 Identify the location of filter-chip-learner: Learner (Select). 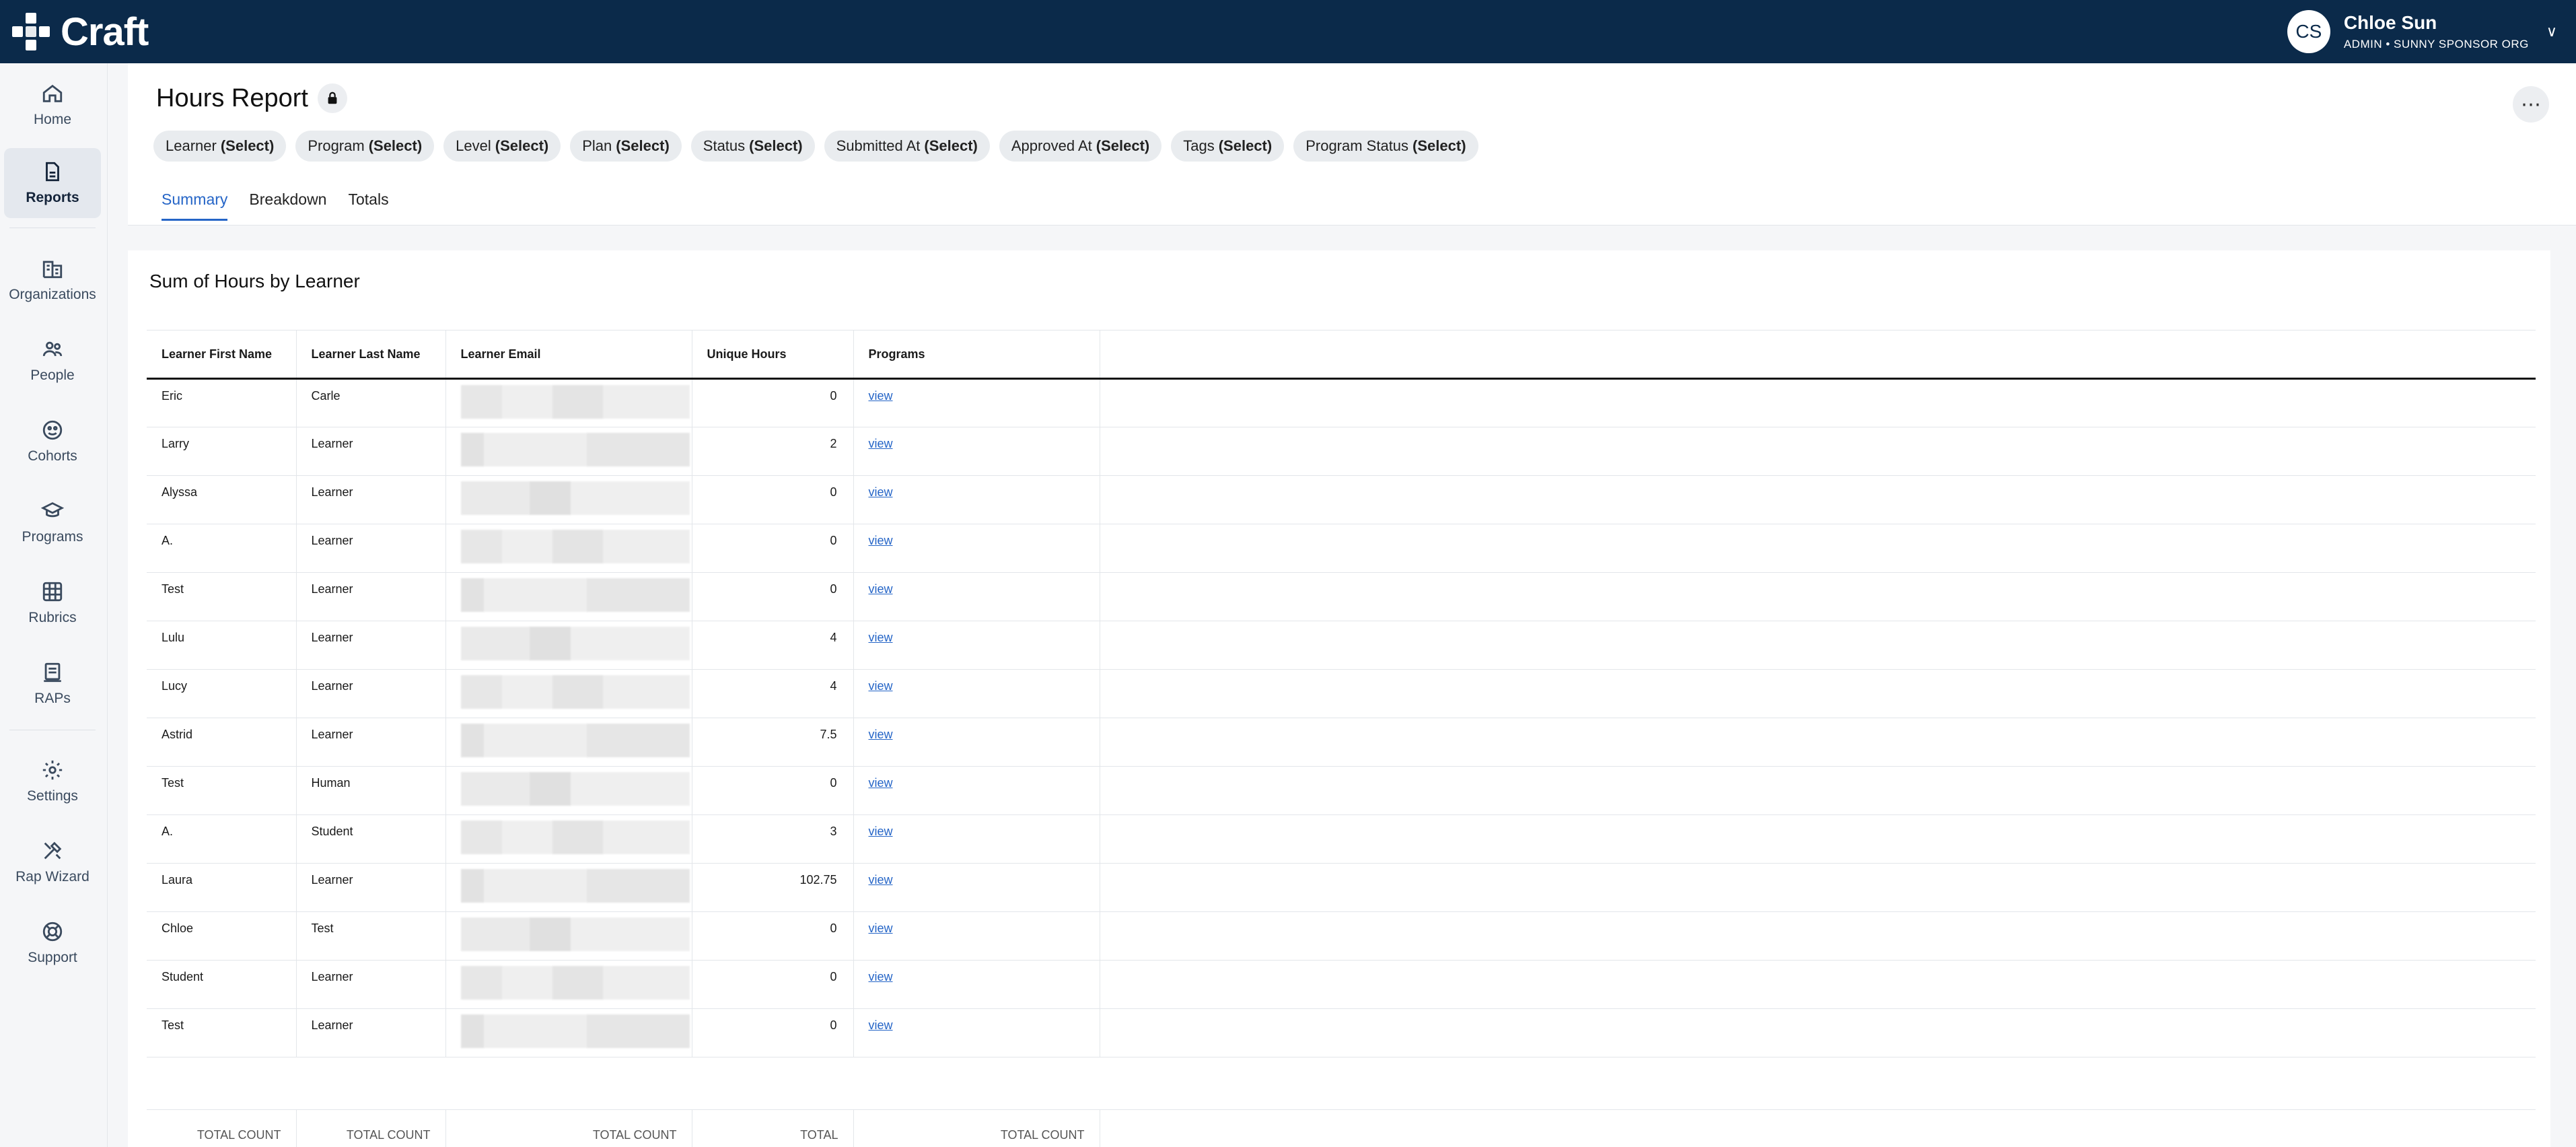
(220, 146).